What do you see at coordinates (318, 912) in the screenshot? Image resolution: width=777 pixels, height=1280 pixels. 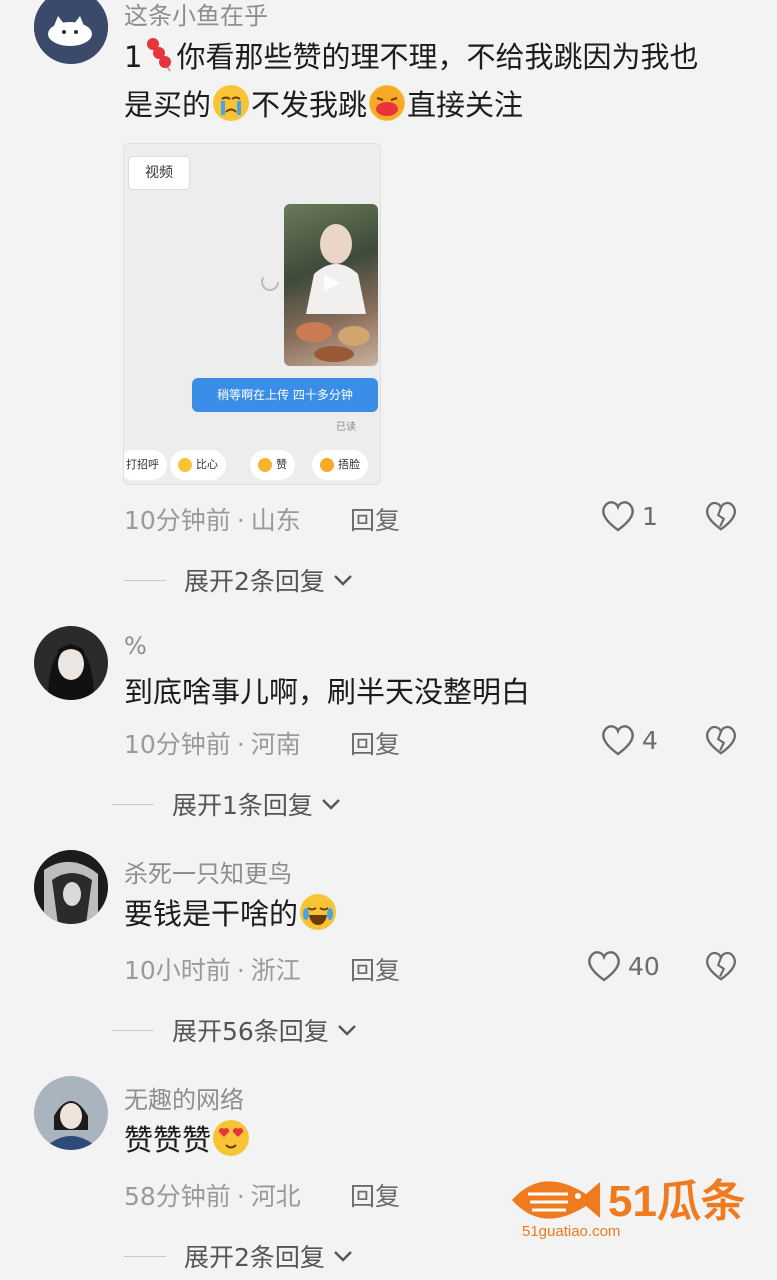 I see `crying-laughing-emoji-icon` at bounding box center [318, 912].